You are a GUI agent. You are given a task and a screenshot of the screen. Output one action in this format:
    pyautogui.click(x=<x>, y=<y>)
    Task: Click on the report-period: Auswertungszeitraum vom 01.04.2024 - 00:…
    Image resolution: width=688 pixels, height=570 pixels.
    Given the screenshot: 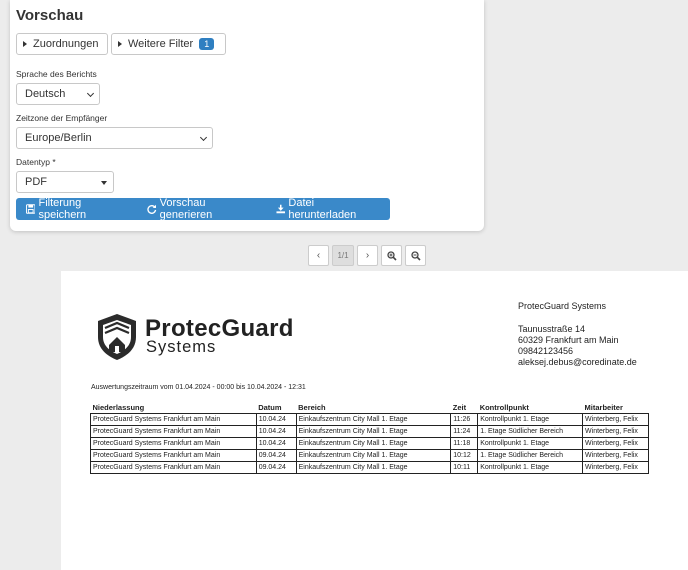 What is the action you would take?
    pyautogui.click(x=198, y=387)
    